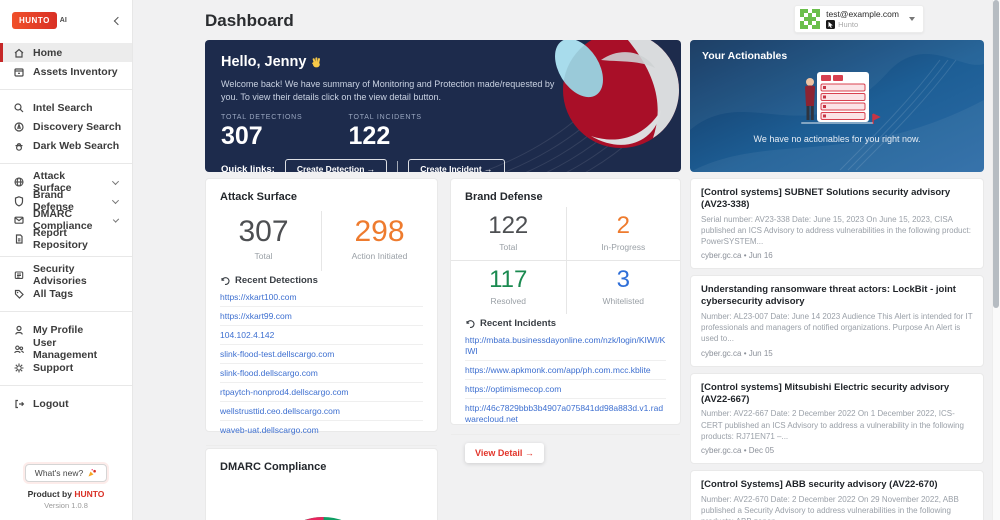  I want to click on attack-surface-stats: 307 Total 298 Action Initiated, so click(321, 241).